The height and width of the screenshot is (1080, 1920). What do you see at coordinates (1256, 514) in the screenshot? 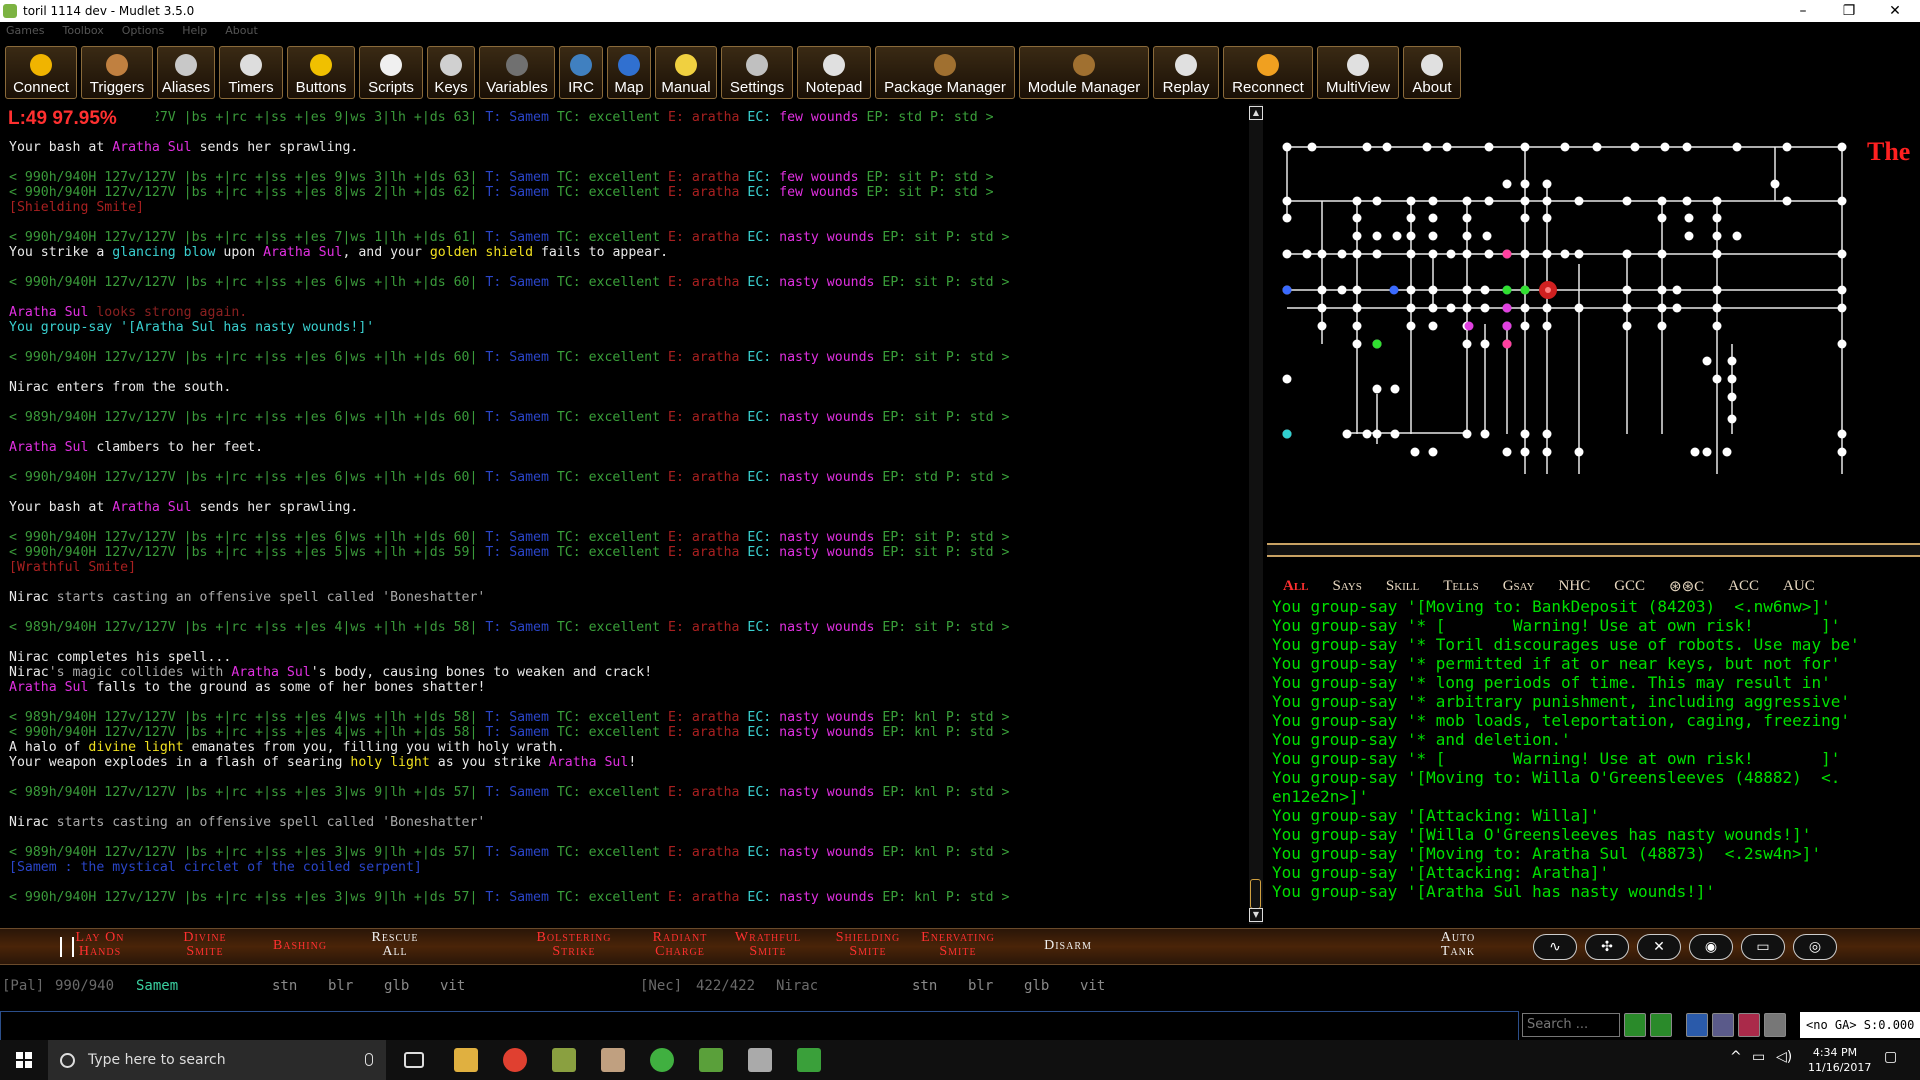
I see `console-scrollbar: ▲ ▼` at bounding box center [1256, 514].